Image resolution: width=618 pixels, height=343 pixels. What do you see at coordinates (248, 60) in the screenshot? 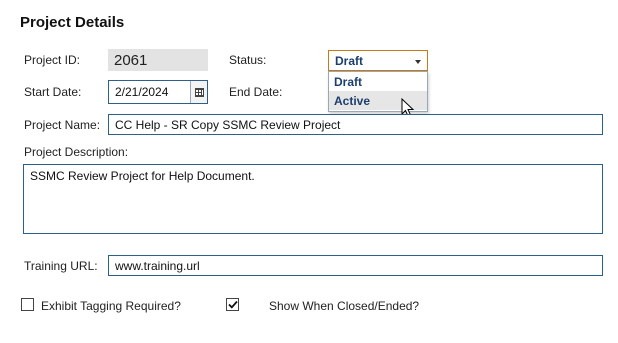
I see `status-label: Status:` at bounding box center [248, 60].